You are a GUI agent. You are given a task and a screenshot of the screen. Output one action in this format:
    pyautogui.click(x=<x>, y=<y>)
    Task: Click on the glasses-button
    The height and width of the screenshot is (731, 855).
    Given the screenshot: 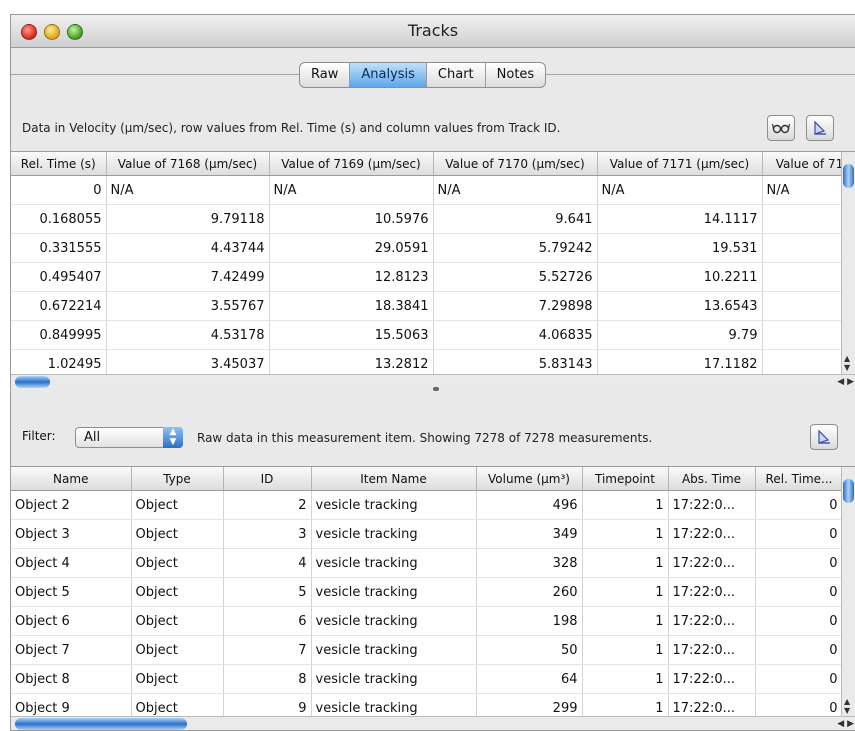 What is the action you would take?
    pyautogui.click(x=781, y=128)
    